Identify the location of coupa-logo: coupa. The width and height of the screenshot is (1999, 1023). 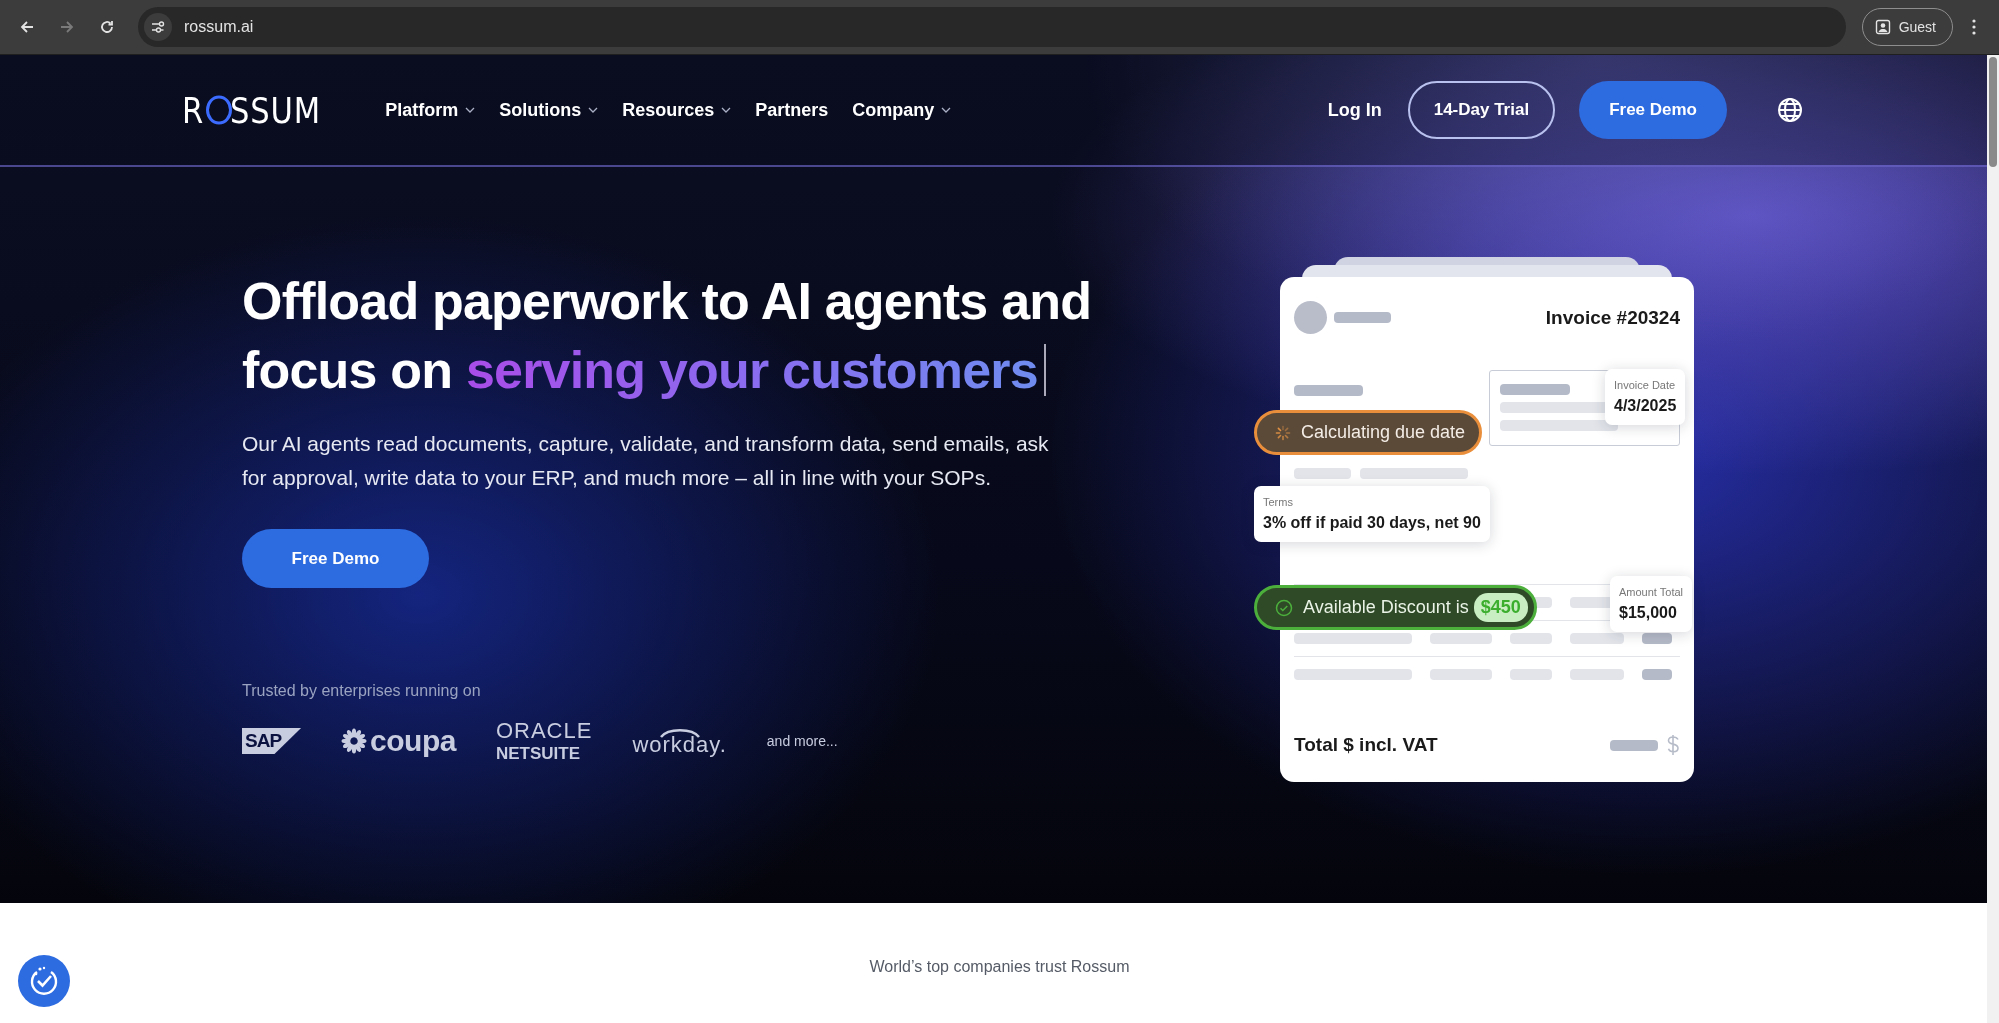
(413, 741).